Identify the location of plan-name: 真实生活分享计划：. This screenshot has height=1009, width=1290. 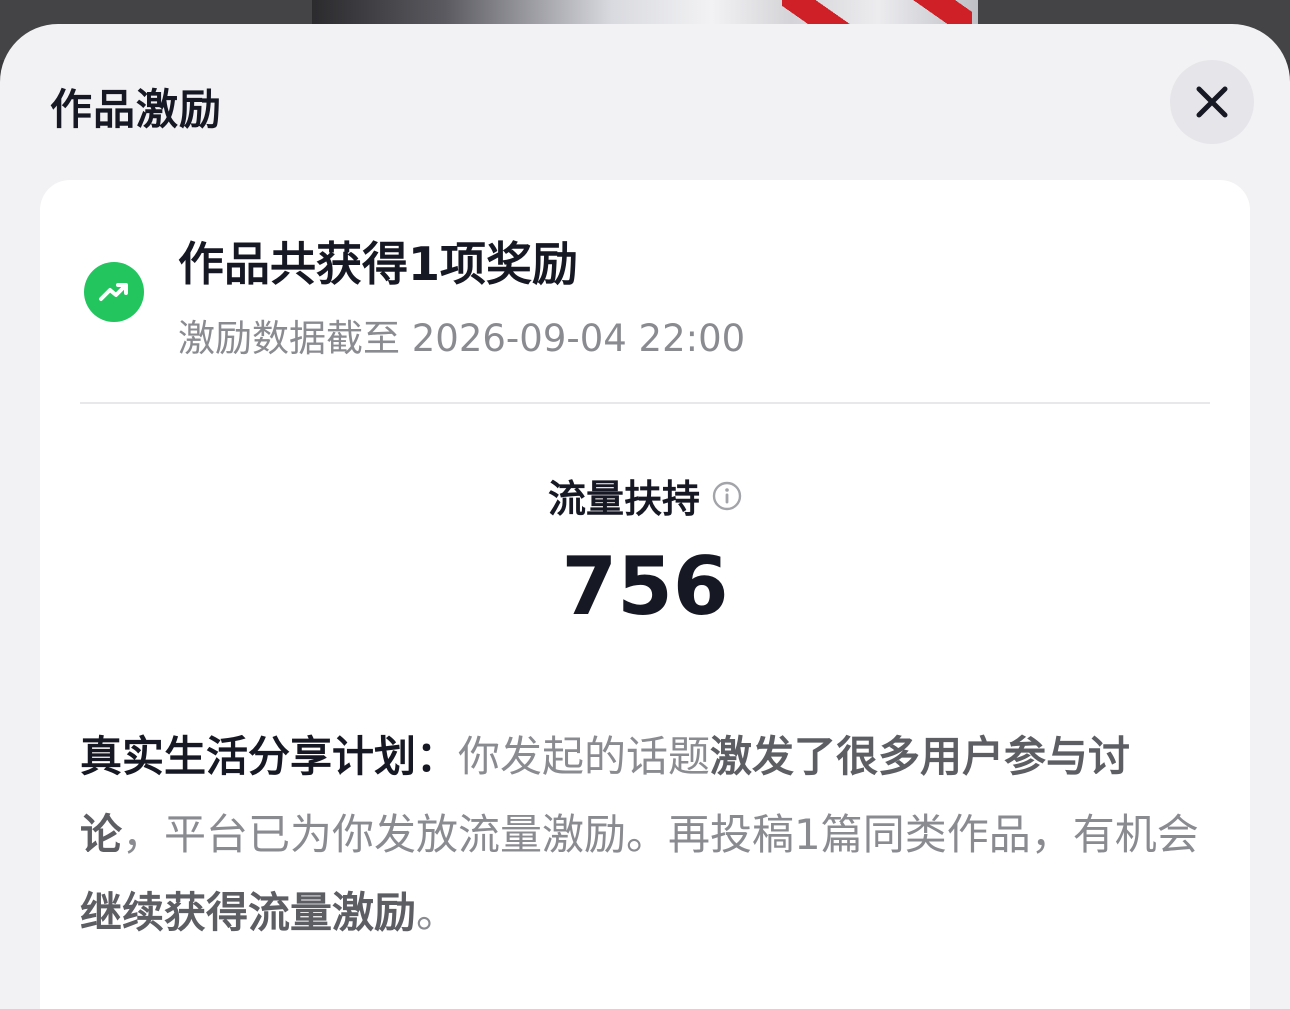
(269, 756).